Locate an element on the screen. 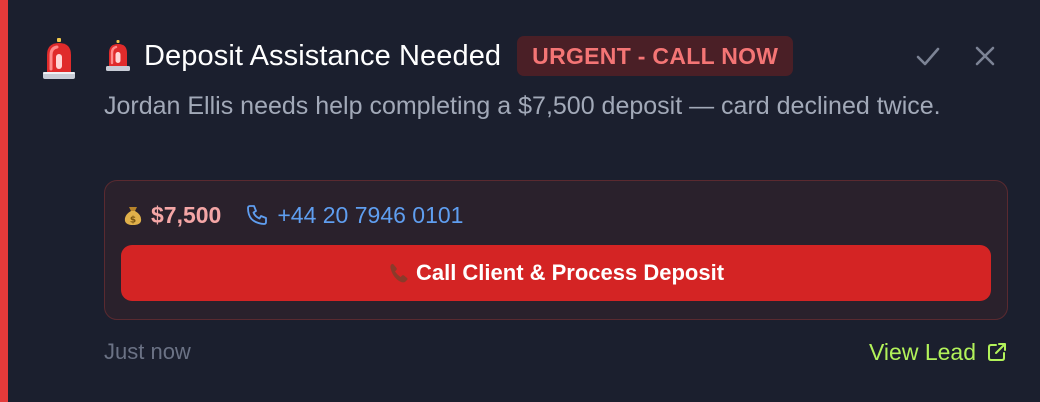 This screenshot has width=1040, height=402. telephone-receiver-icon is located at coordinates (399, 273).